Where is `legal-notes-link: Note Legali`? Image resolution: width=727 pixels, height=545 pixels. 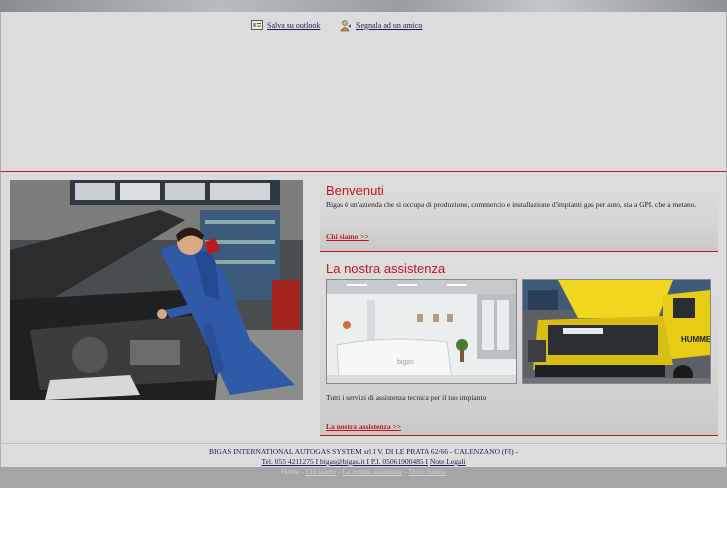
legal-notes-link: Note Legali is located at coordinates (448, 461).